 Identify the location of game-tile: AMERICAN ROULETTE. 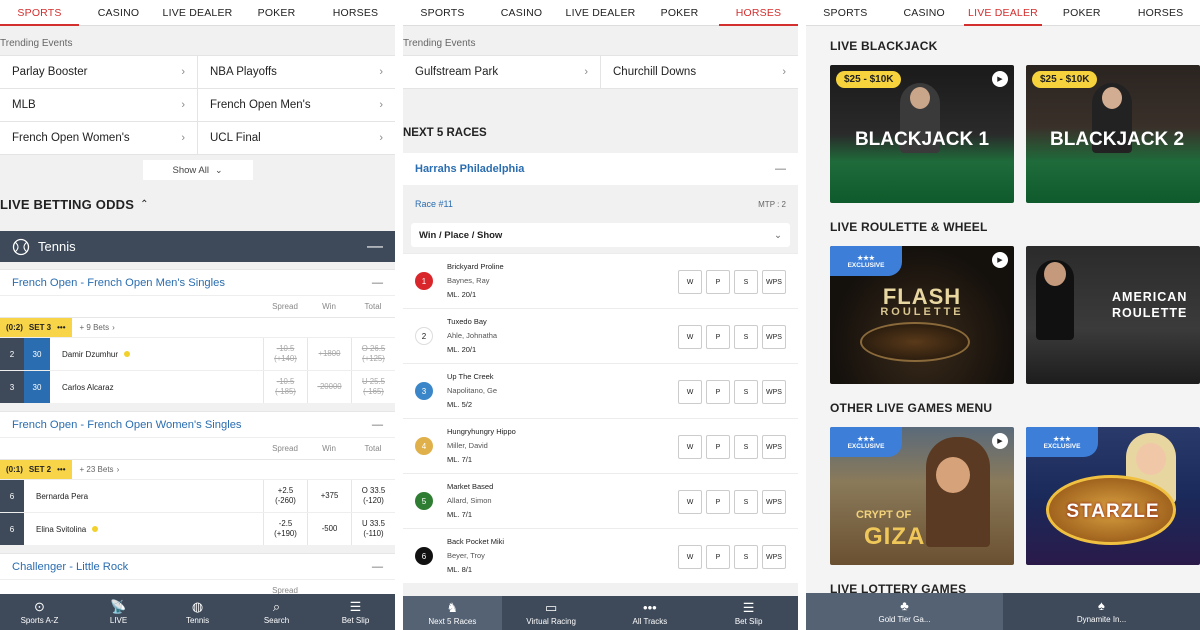
(1113, 315).